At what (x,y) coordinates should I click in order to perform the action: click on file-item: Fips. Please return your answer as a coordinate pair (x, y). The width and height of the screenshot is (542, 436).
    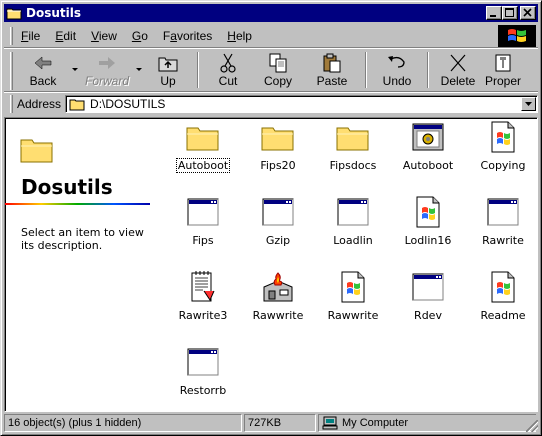
    Looking at the image, I should click on (203, 228).